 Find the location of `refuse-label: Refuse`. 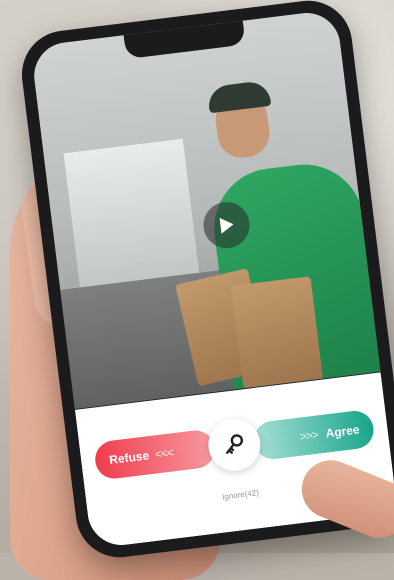

refuse-label: Refuse is located at coordinates (129, 458).